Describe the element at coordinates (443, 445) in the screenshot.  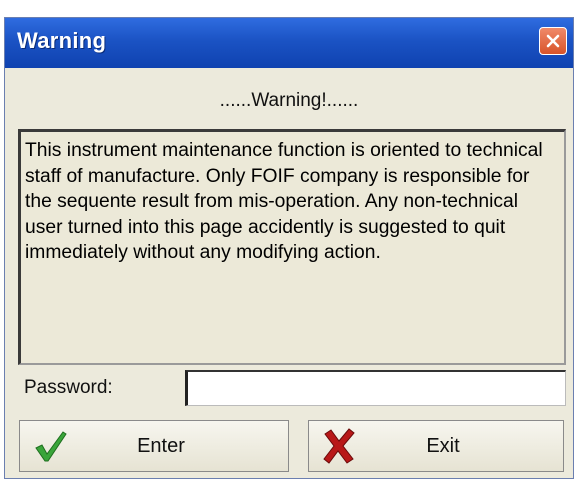
I see `exit-button-label: Exit` at that location.